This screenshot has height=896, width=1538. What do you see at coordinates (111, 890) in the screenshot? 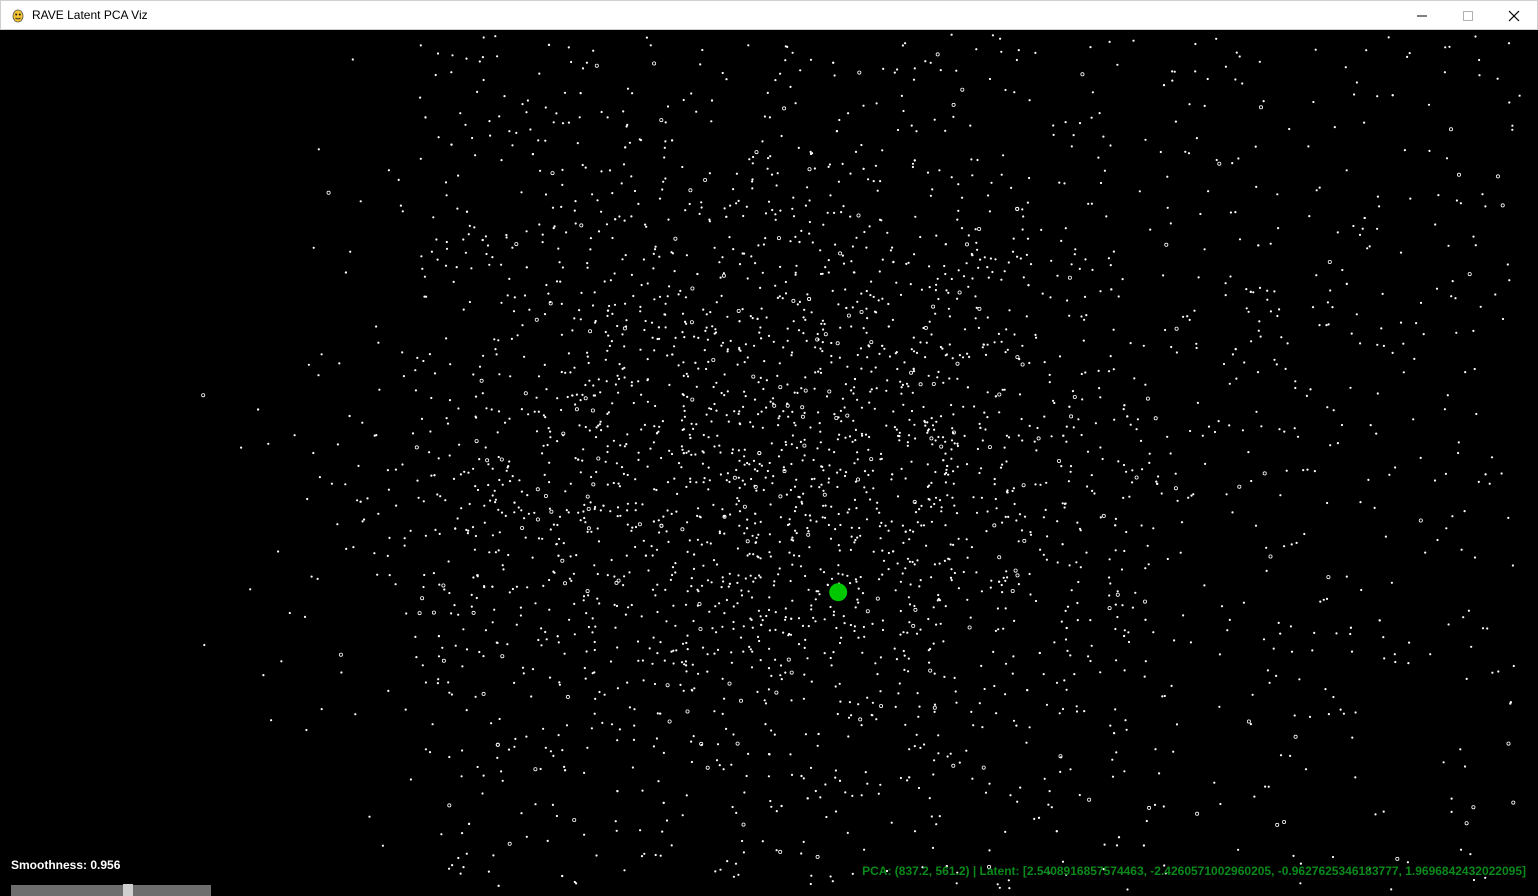
I see `smoothness-slider` at bounding box center [111, 890].